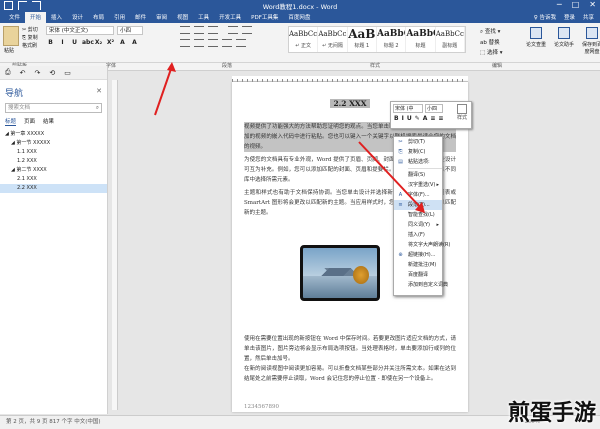 The width and height of the screenshot is (600, 429). What do you see at coordinates (56, 17) in the screenshot?
I see `ribbon-tab: 插入` at bounding box center [56, 17].